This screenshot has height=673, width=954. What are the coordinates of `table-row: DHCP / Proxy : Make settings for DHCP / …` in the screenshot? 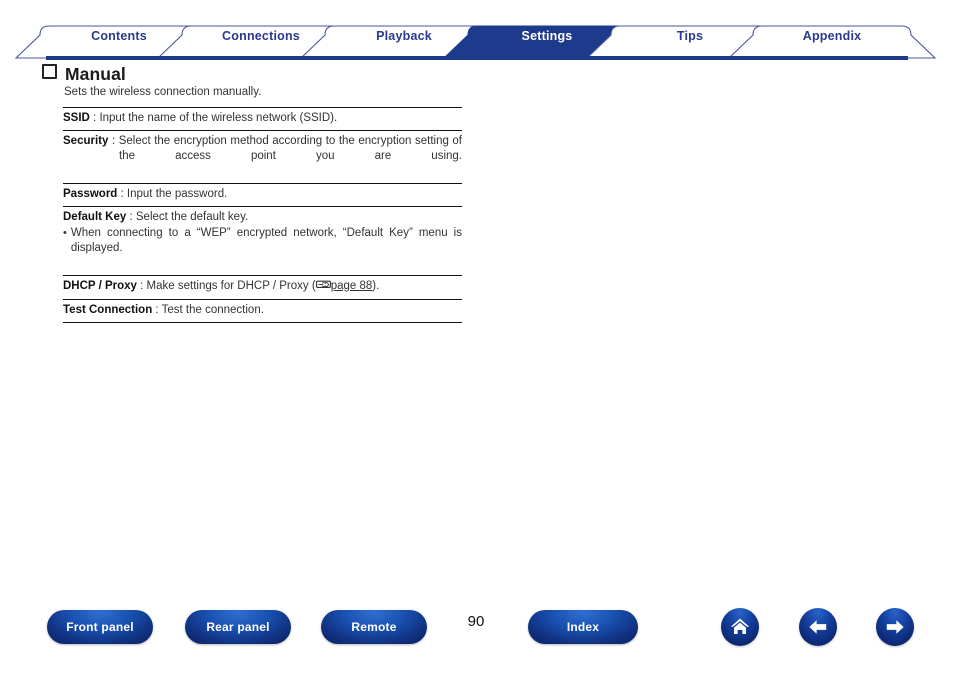 It's located at (262, 288).